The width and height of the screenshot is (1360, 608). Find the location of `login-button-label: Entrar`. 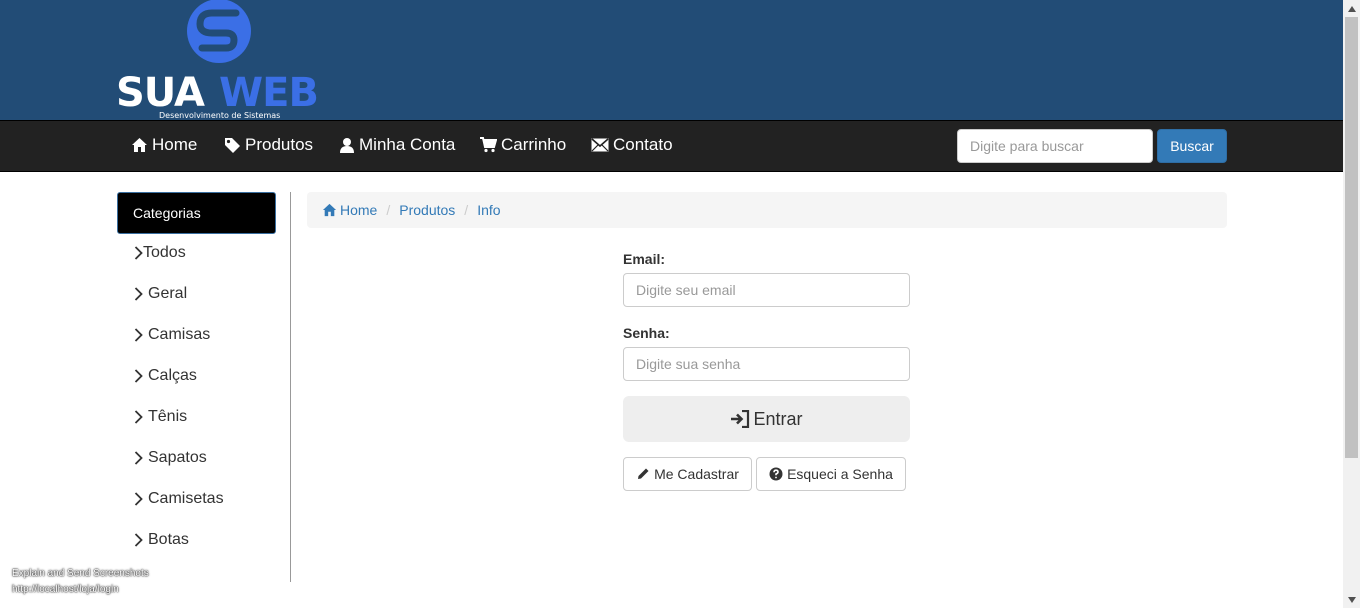

login-button-label: Entrar is located at coordinates (778, 418).